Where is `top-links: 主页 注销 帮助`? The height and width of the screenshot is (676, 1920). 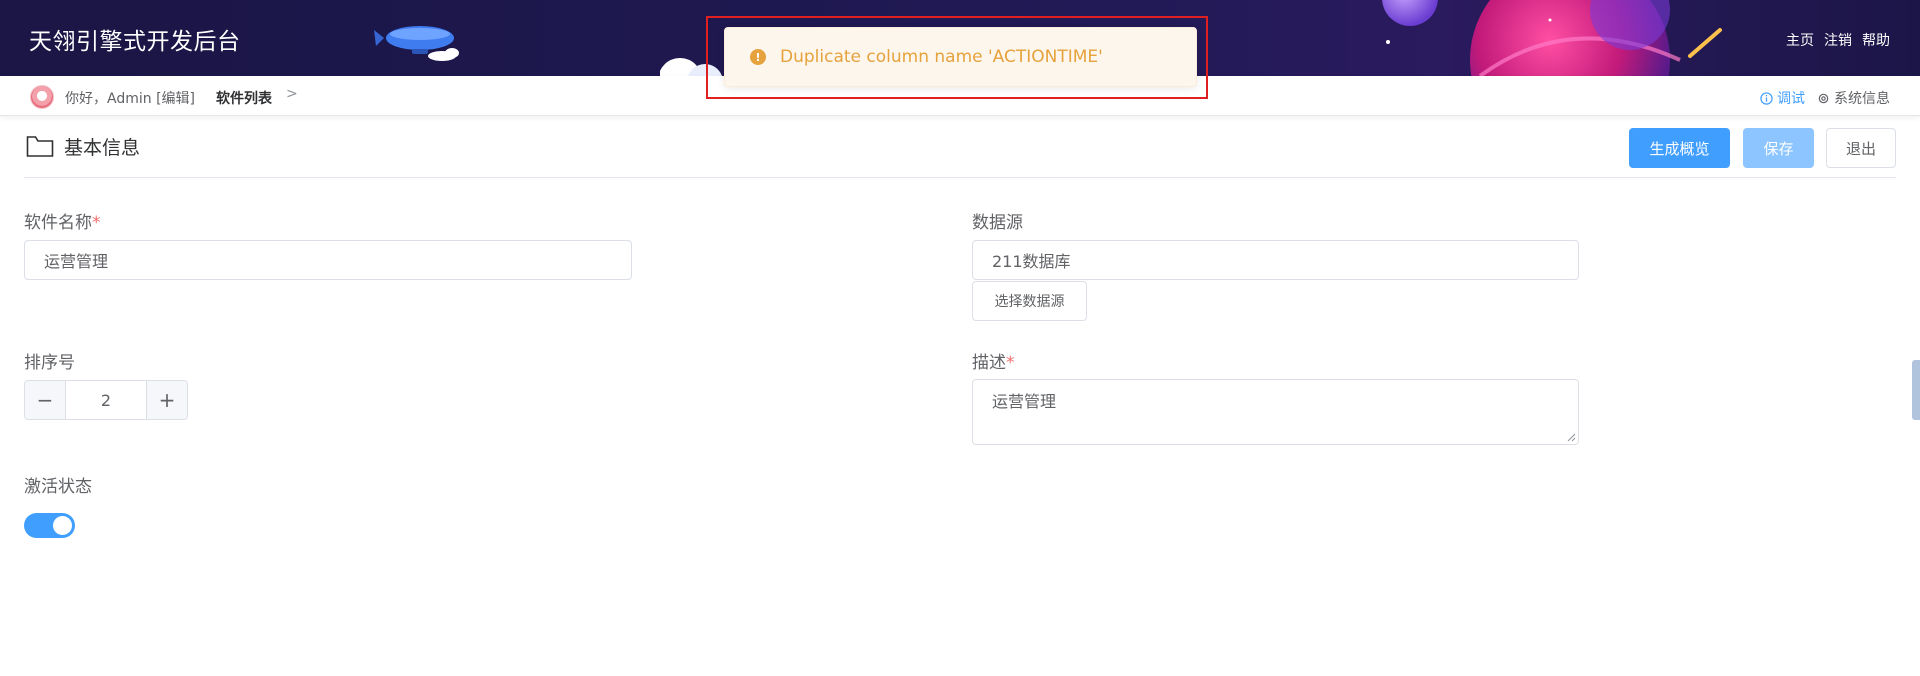 top-links: 主页 注销 帮助 is located at coordinates (1838, 40).